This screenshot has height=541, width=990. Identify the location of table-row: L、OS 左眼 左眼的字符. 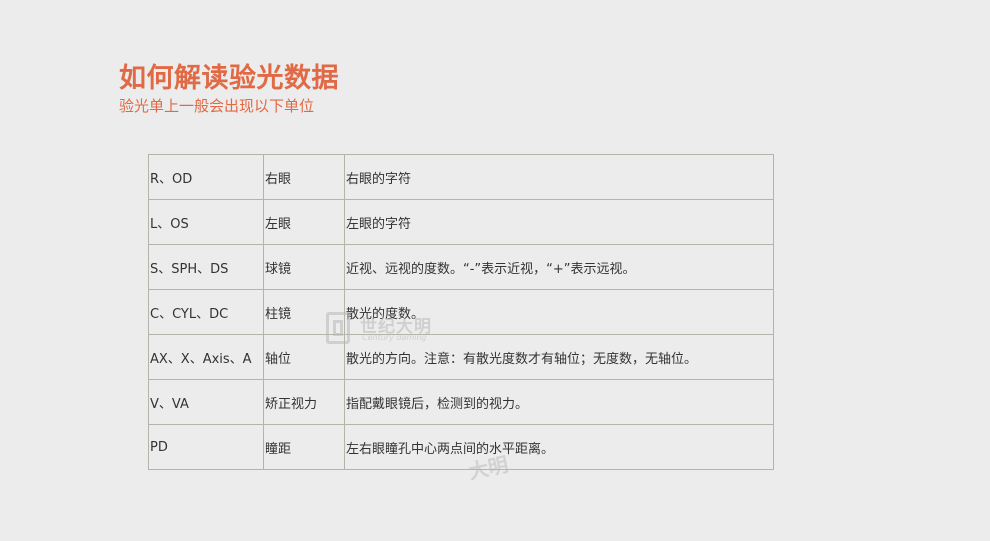
(461, 222).